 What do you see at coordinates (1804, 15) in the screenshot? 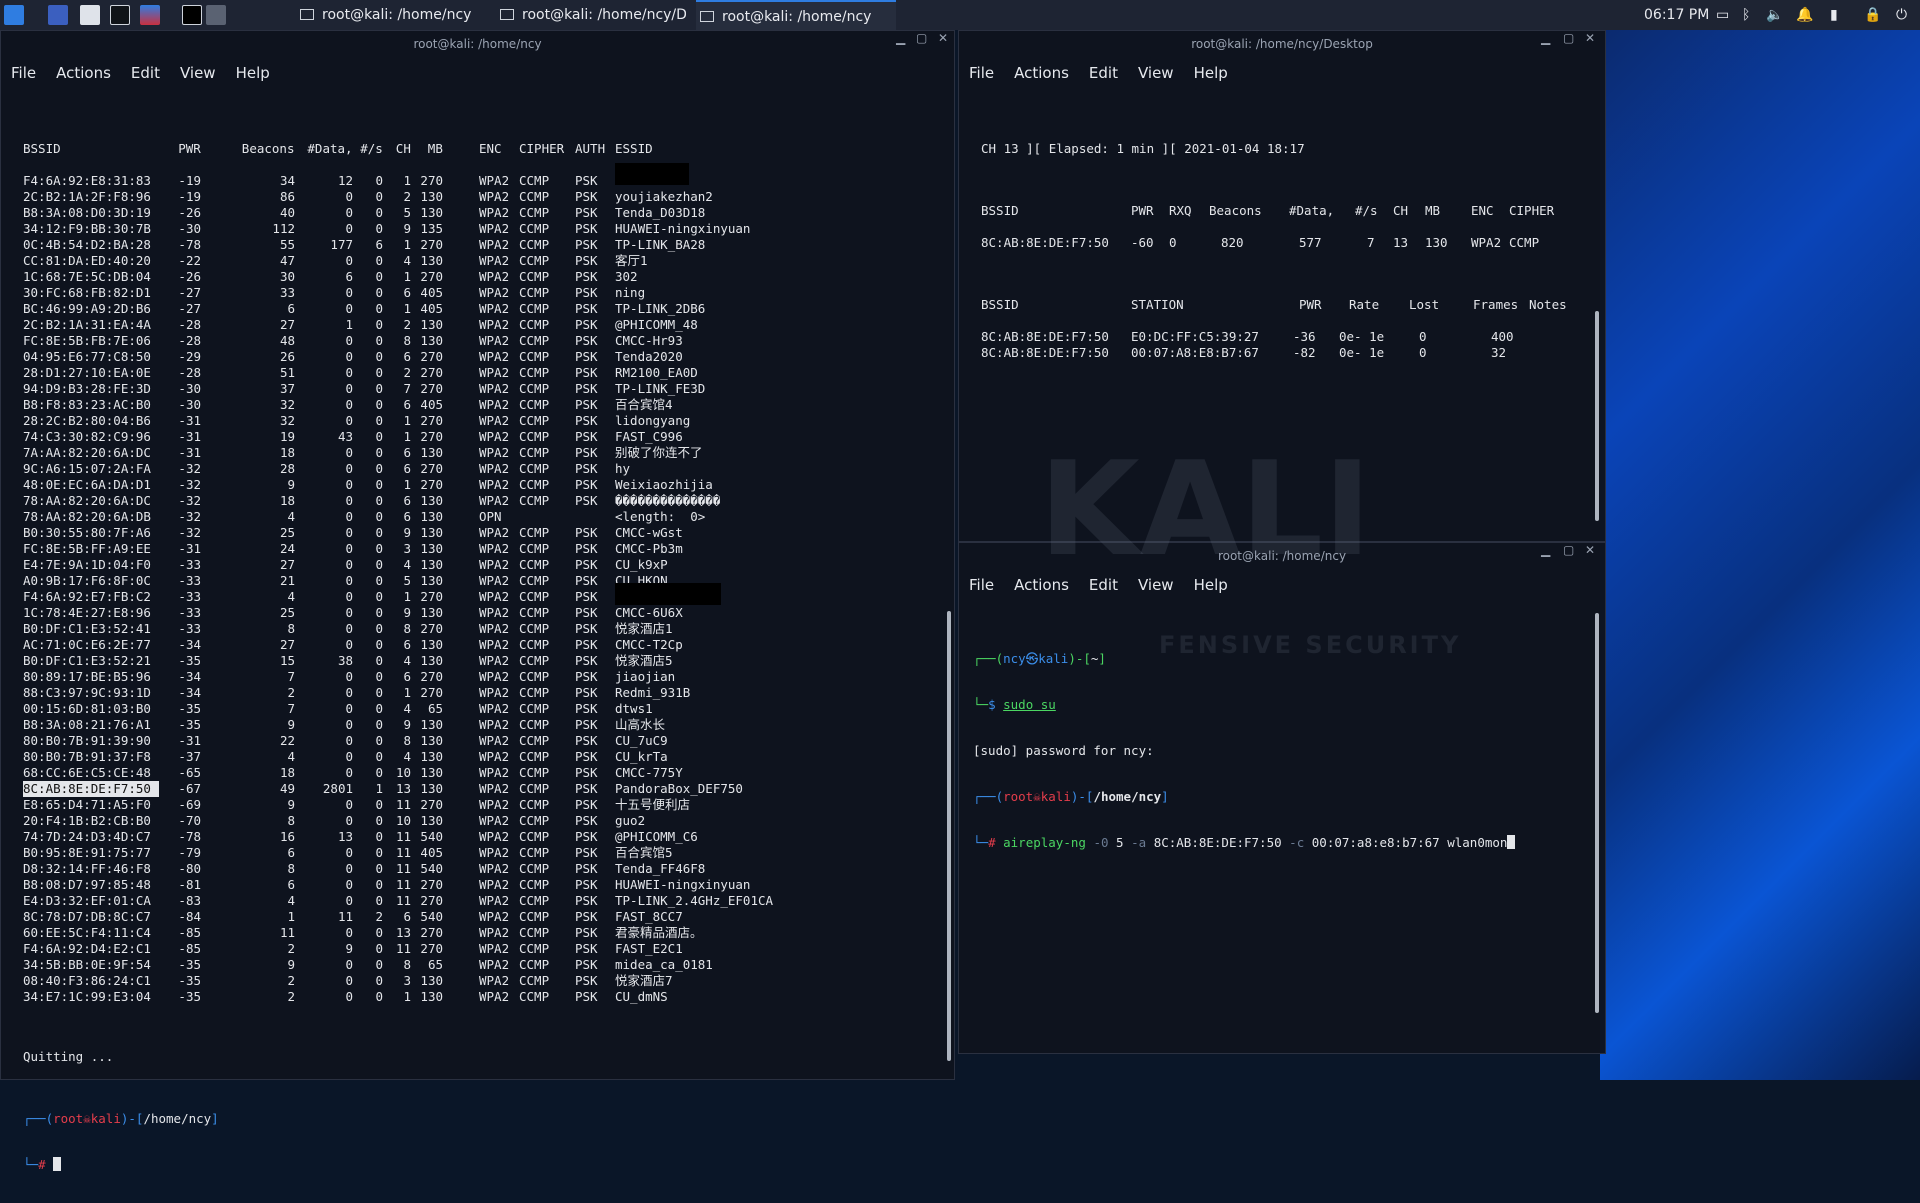
I see `notification-icon: 🔔` at bounding box center [1804, 15].